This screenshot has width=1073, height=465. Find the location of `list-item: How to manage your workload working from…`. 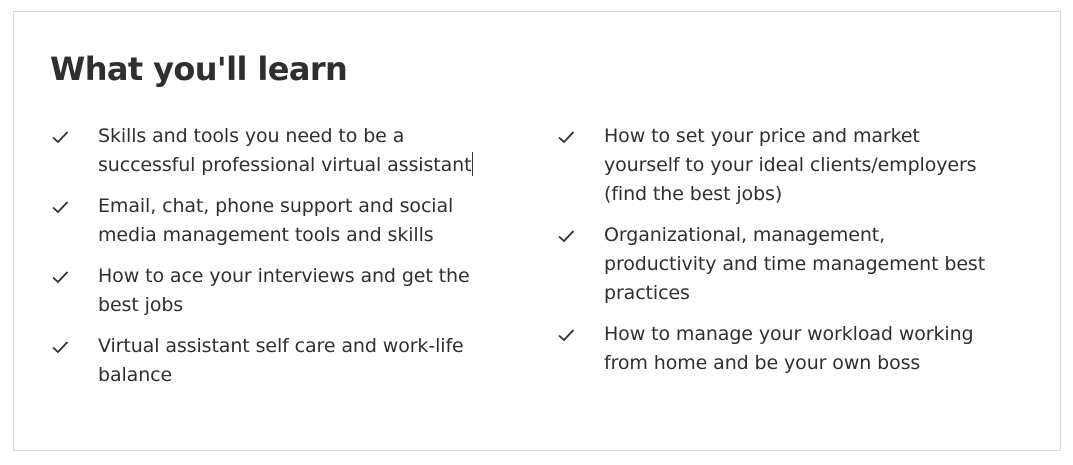

list-item: How to manage your workload working from… is located at coordinates (771, 349).